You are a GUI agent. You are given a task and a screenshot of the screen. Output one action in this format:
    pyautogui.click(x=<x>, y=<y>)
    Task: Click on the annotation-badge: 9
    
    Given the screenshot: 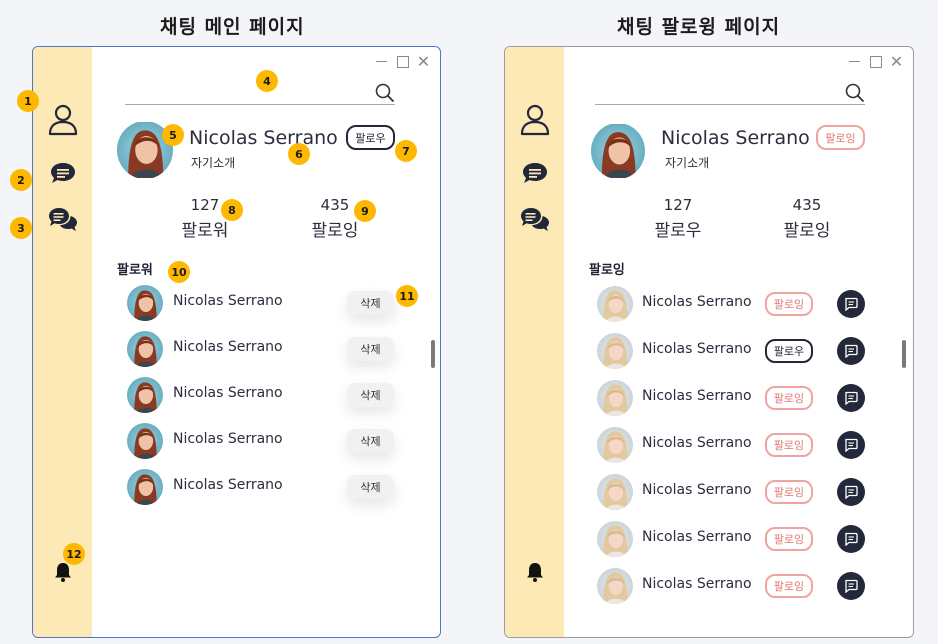 What is the action you would take?
    pyautogui.click(x=365, y=211)
    